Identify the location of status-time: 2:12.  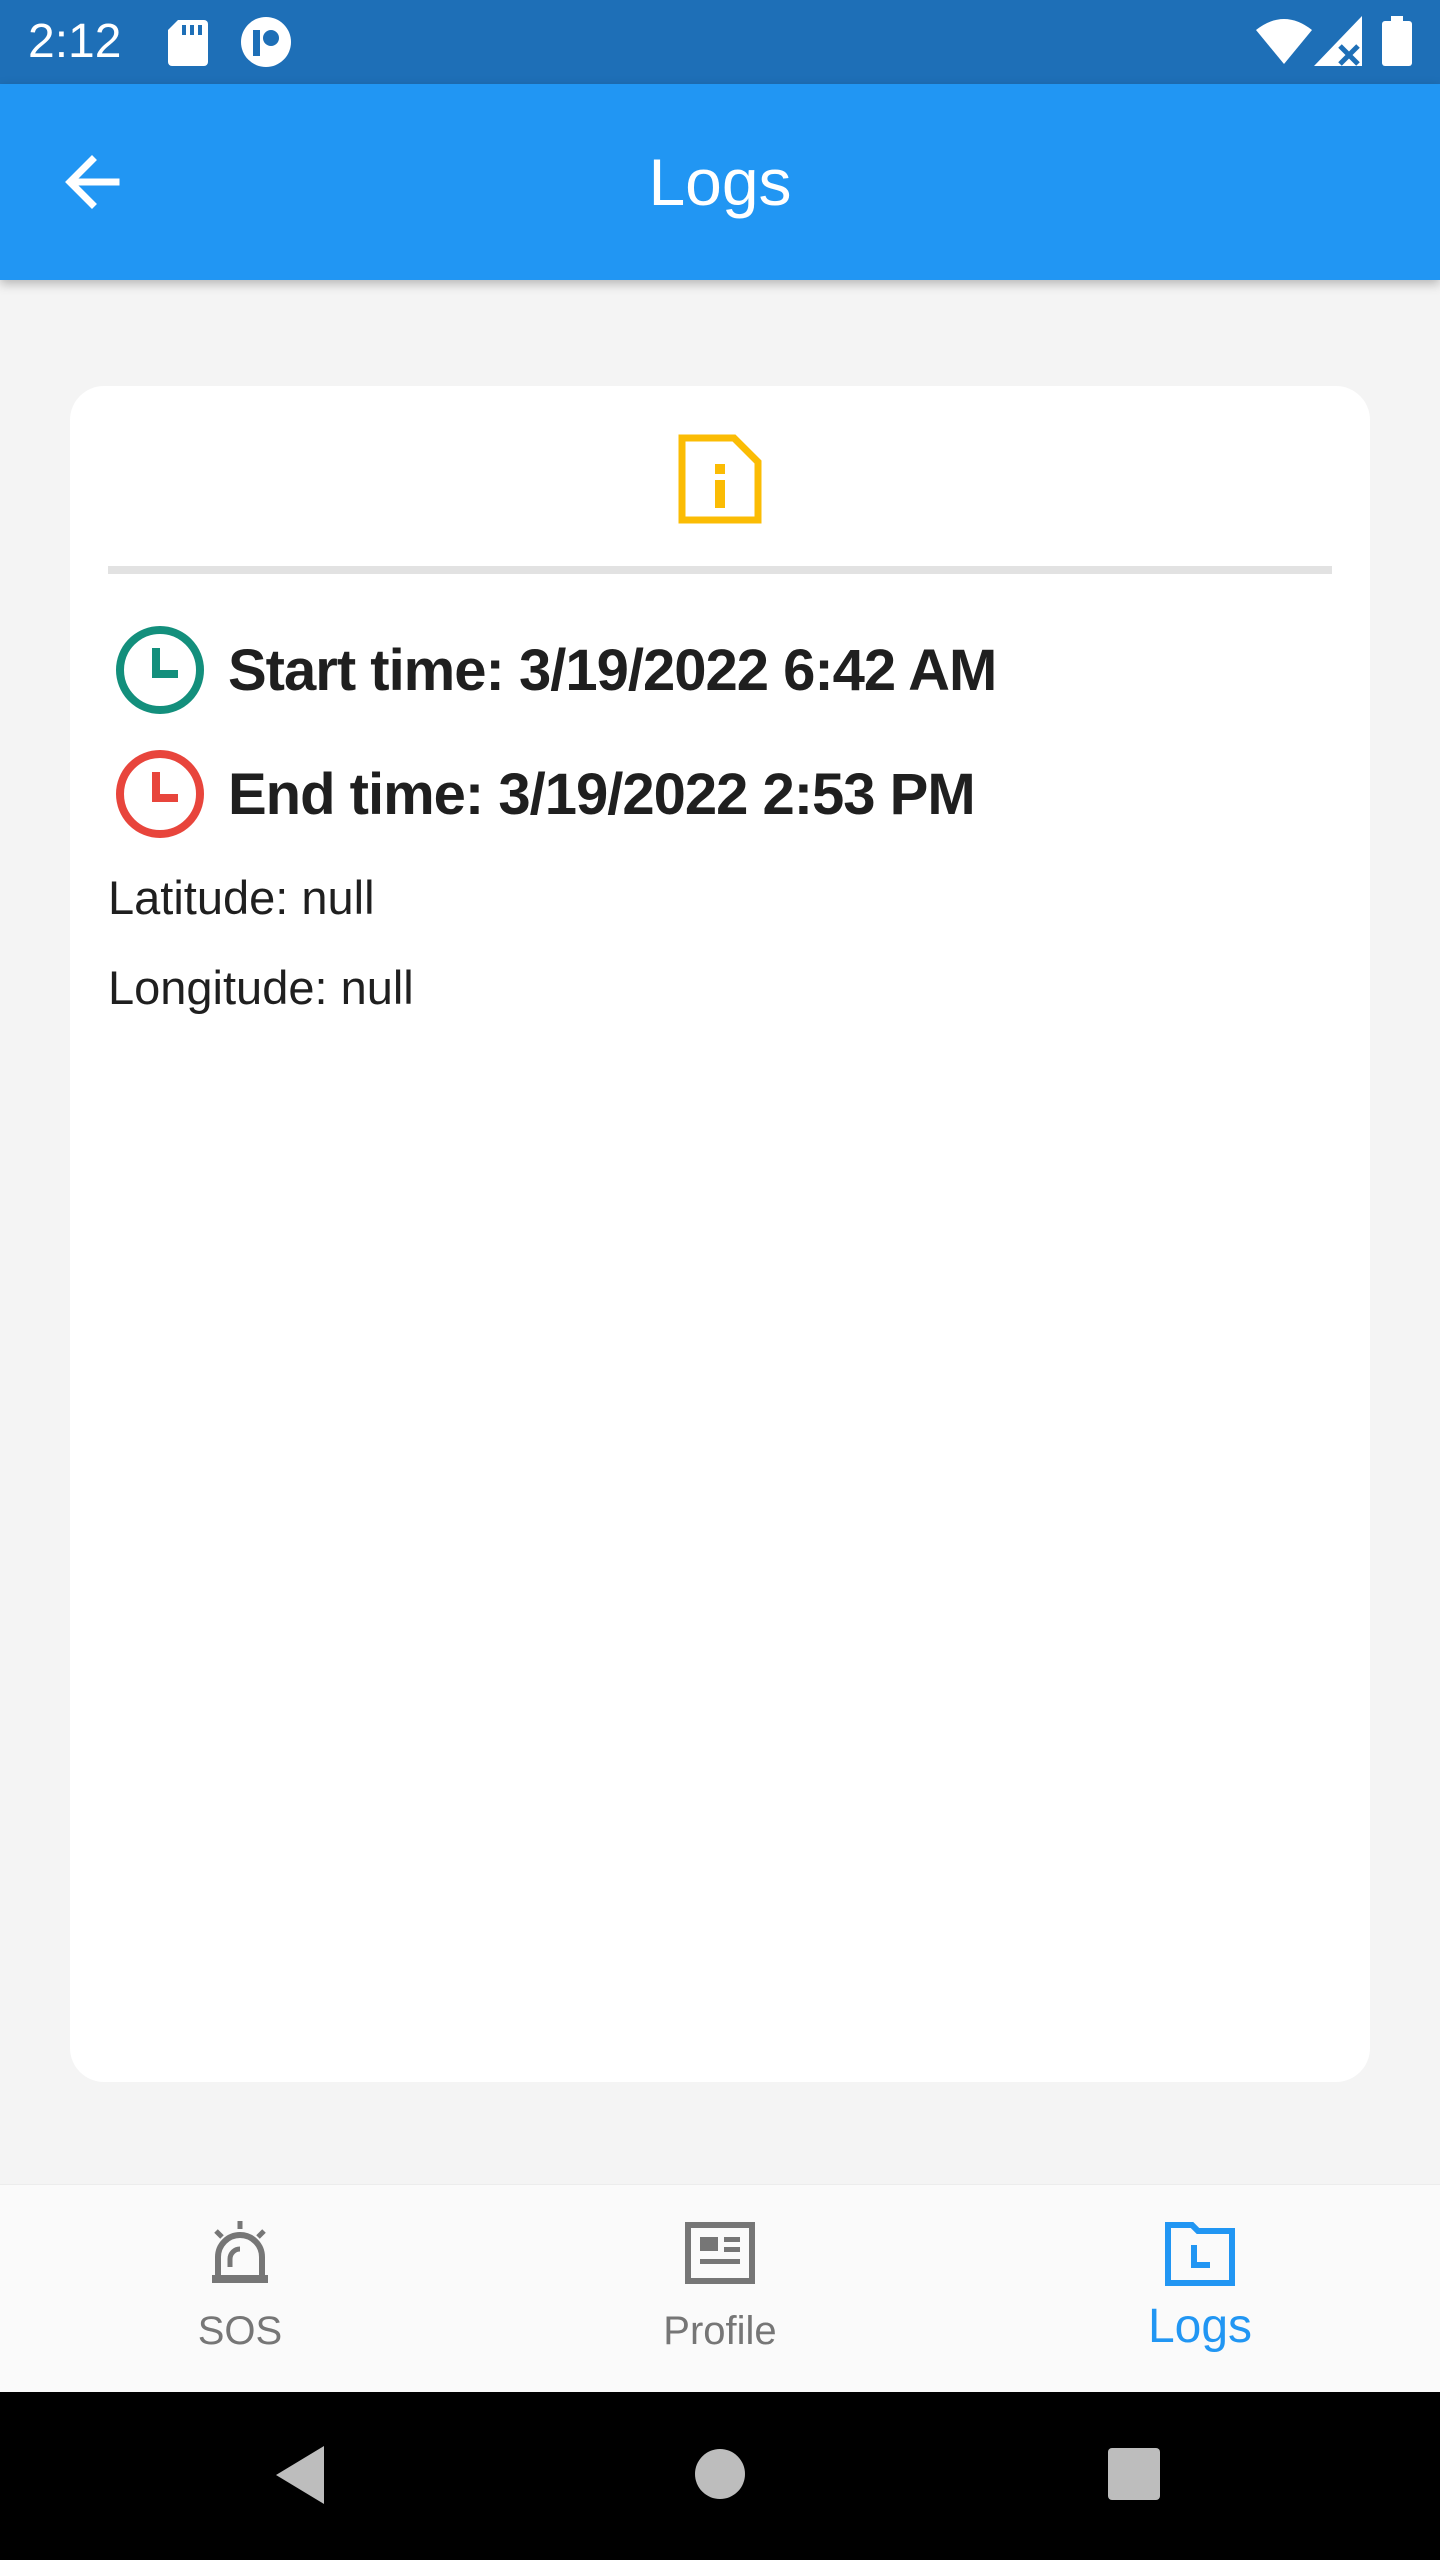
(75, 41).